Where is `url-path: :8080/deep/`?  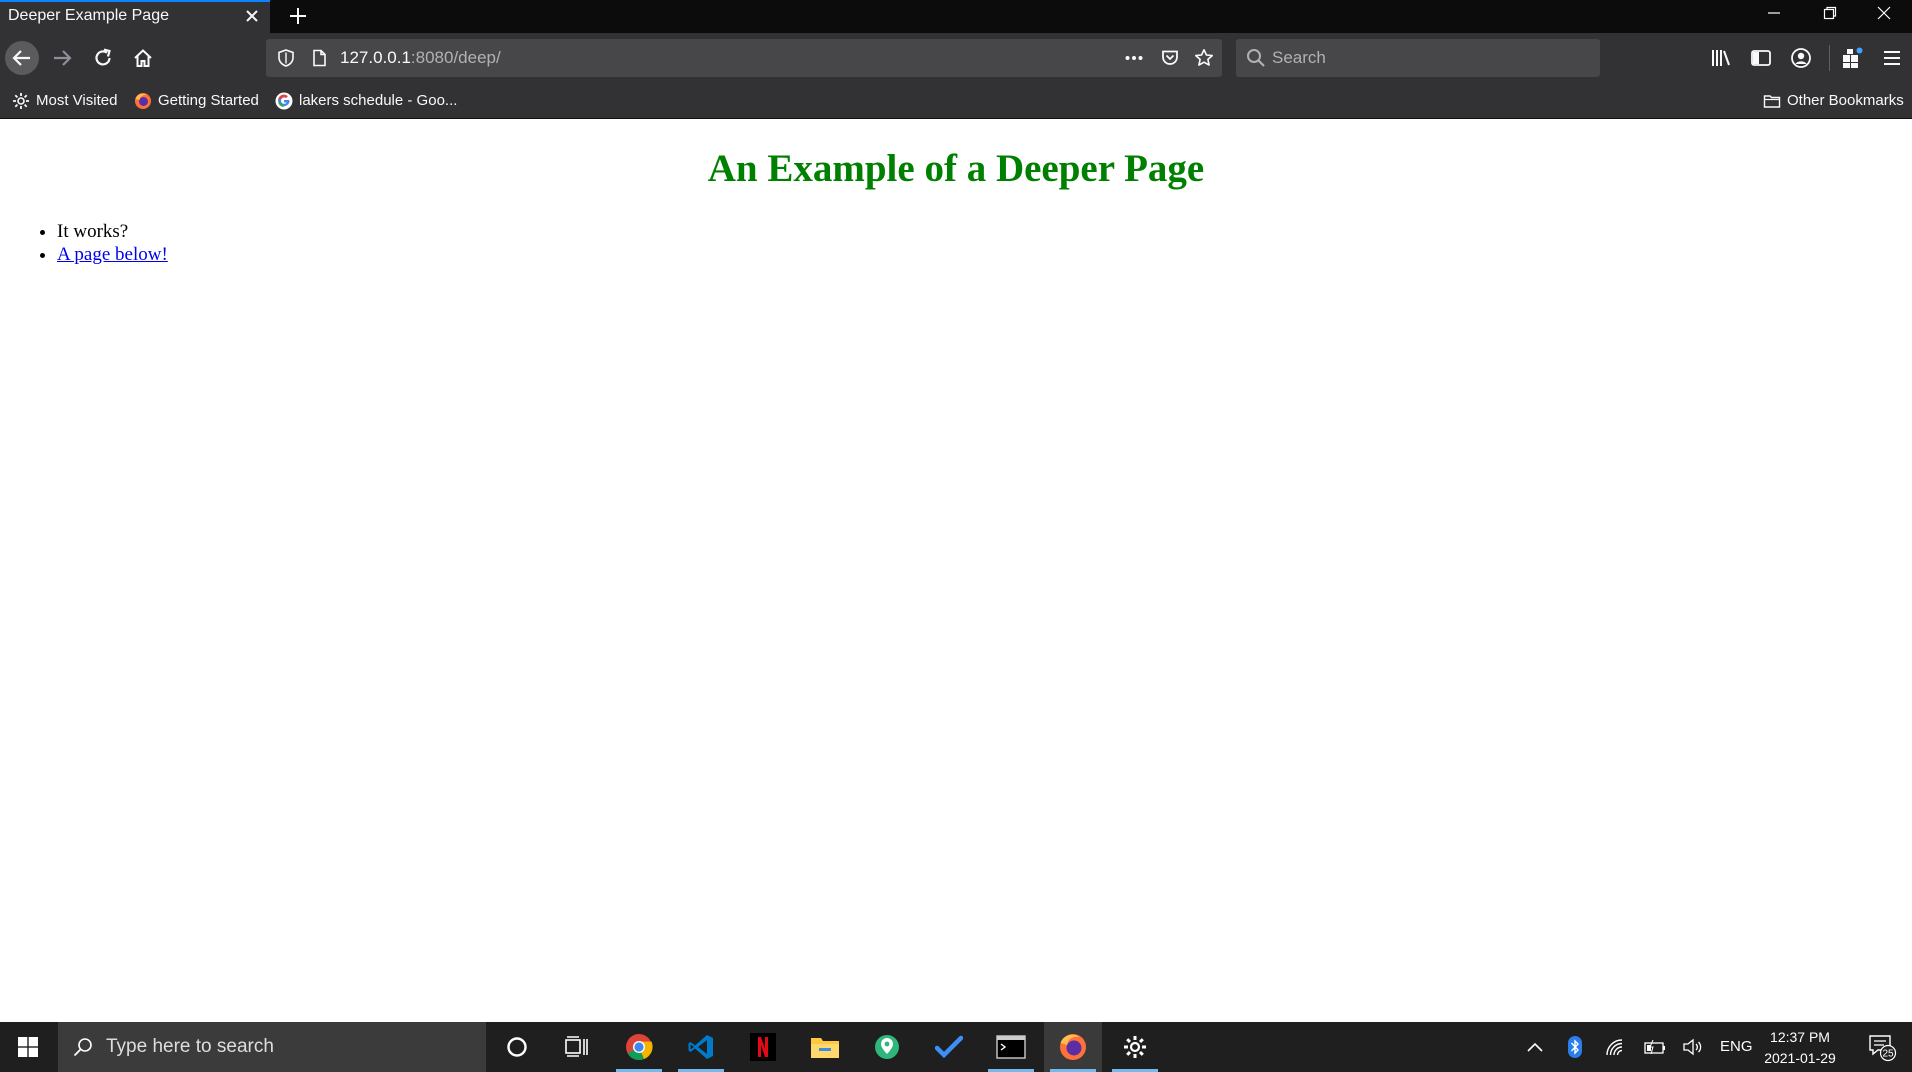
url-path: :8080/deep/ is located at coordinates (455, 57).